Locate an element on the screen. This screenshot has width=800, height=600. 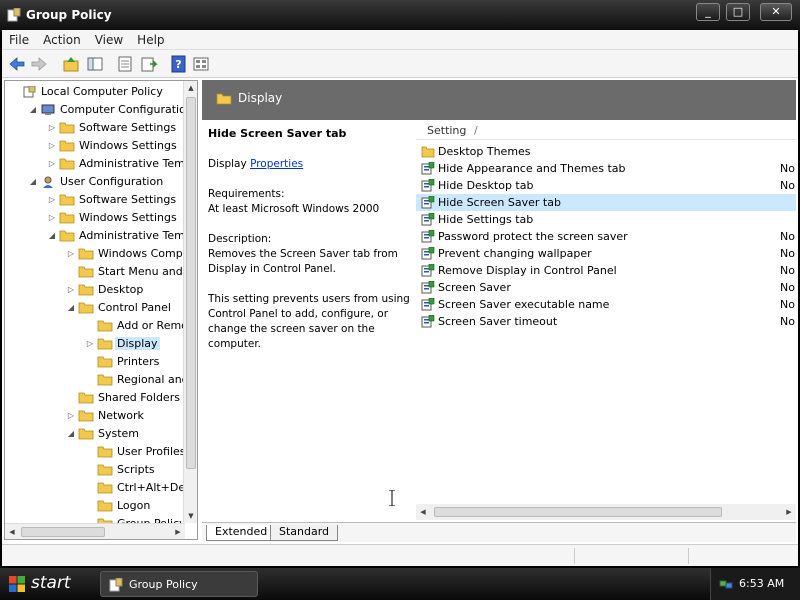
list-item: Screen Saver executable name No is located at coordinates (606, 304).